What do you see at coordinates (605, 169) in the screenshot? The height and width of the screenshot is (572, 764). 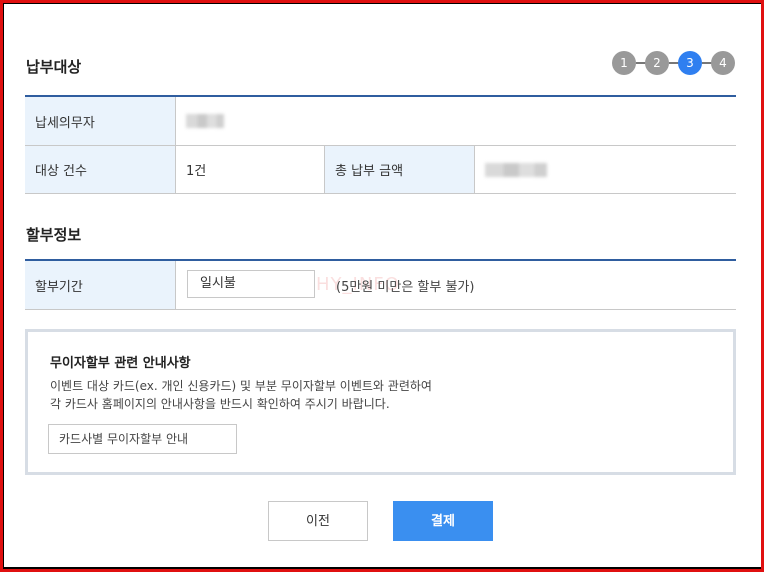 I see `total-amount-value` at bounding box center [605, 169].